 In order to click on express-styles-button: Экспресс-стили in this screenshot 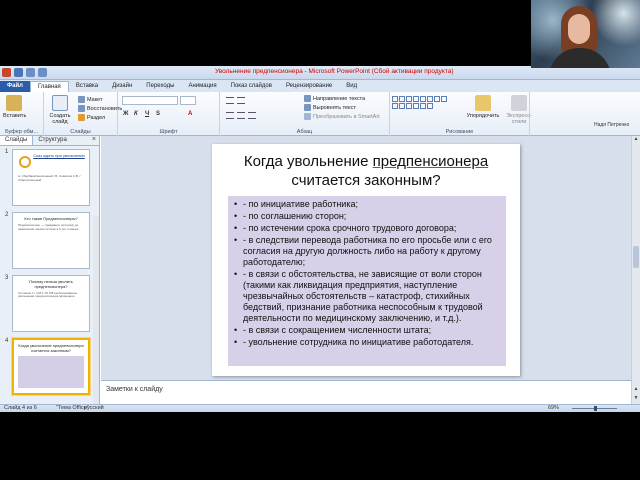, I will do `click(519, 110)`.